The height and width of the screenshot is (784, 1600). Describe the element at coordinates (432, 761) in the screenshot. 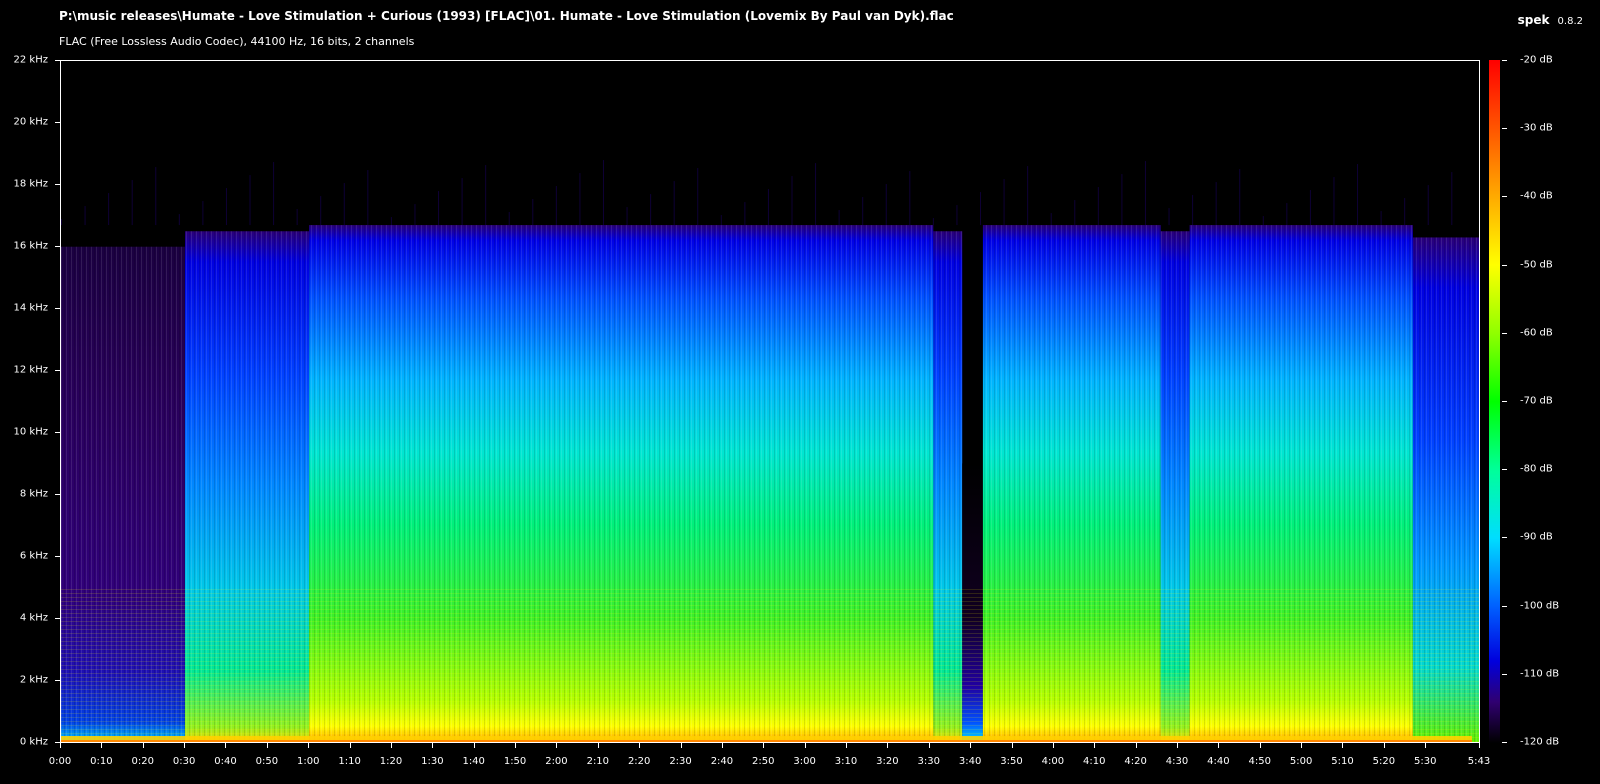

I see `time-tick-label: 1:30` at that location.